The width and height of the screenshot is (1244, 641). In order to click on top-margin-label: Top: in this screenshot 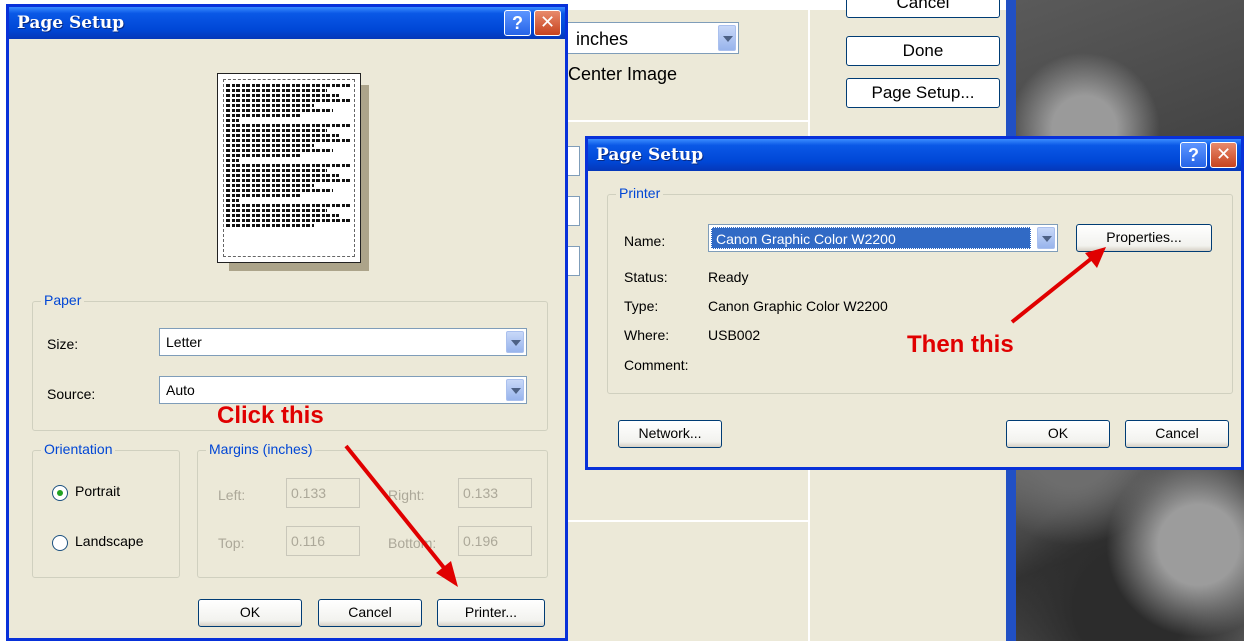, I will do `click(231, 543)`.